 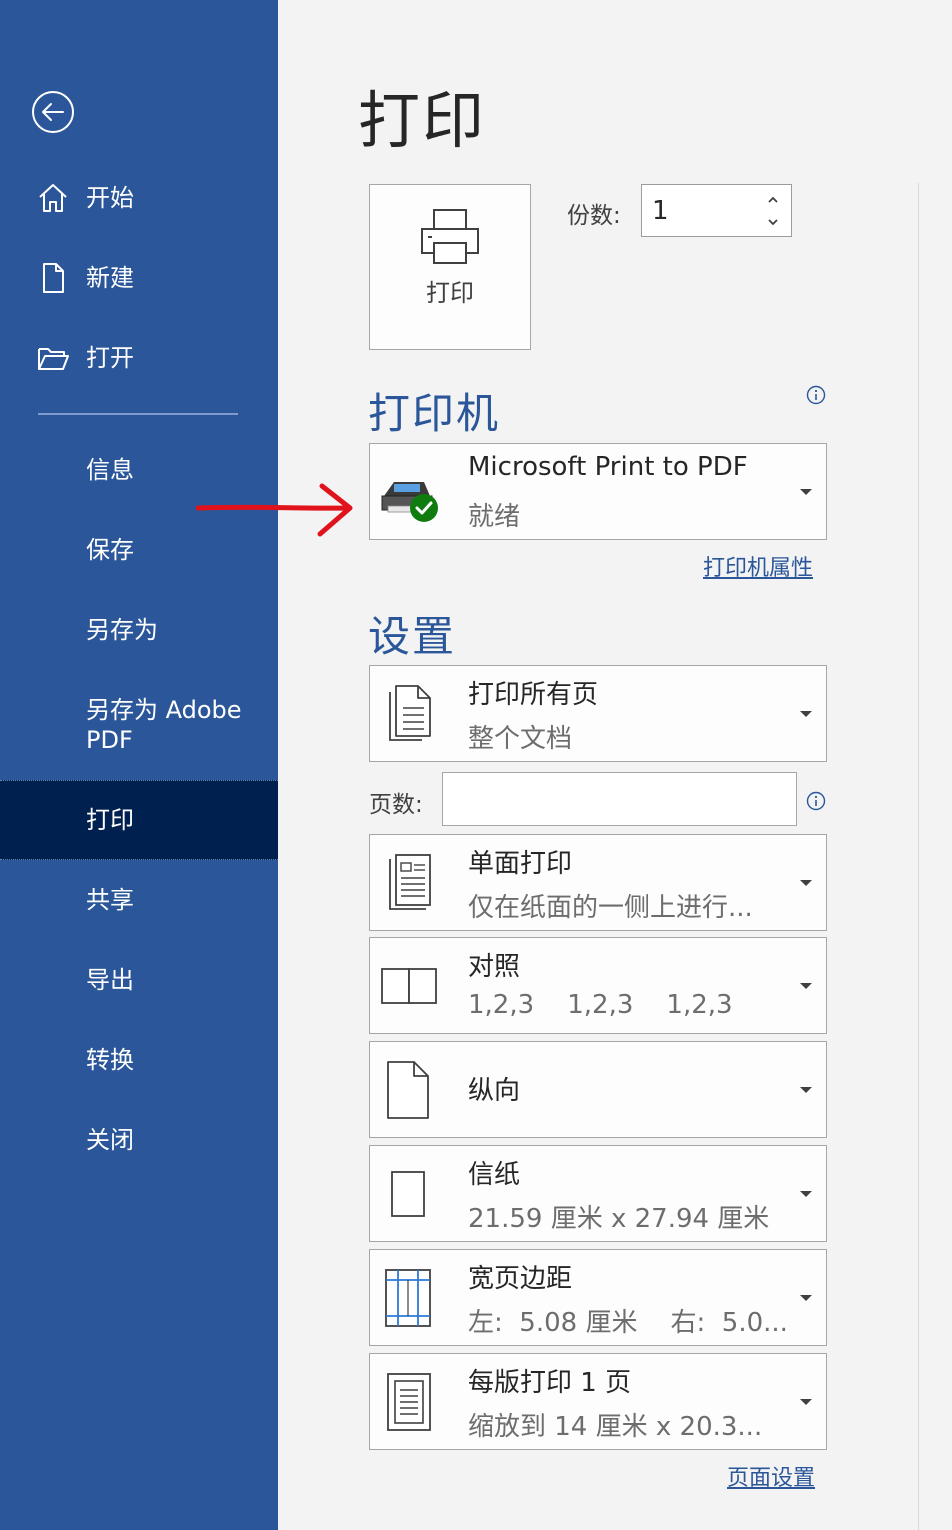 I want to click on copies-field, so click(x=716, y=210).